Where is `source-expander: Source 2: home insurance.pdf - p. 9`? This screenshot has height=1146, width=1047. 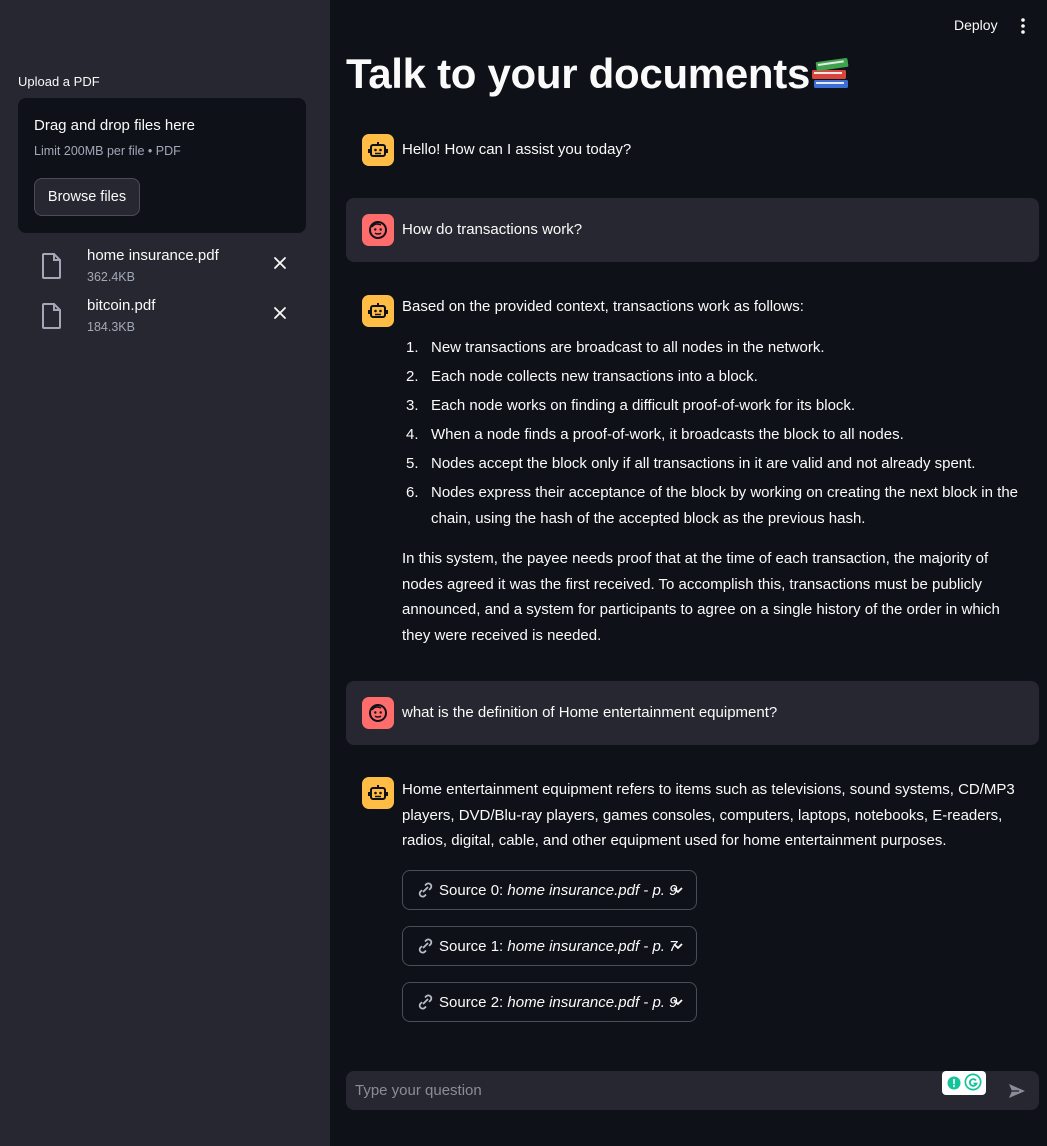
source-expander: Source 2: home insurance.pdf - p. 9 is located at coordinates (549, 1002).